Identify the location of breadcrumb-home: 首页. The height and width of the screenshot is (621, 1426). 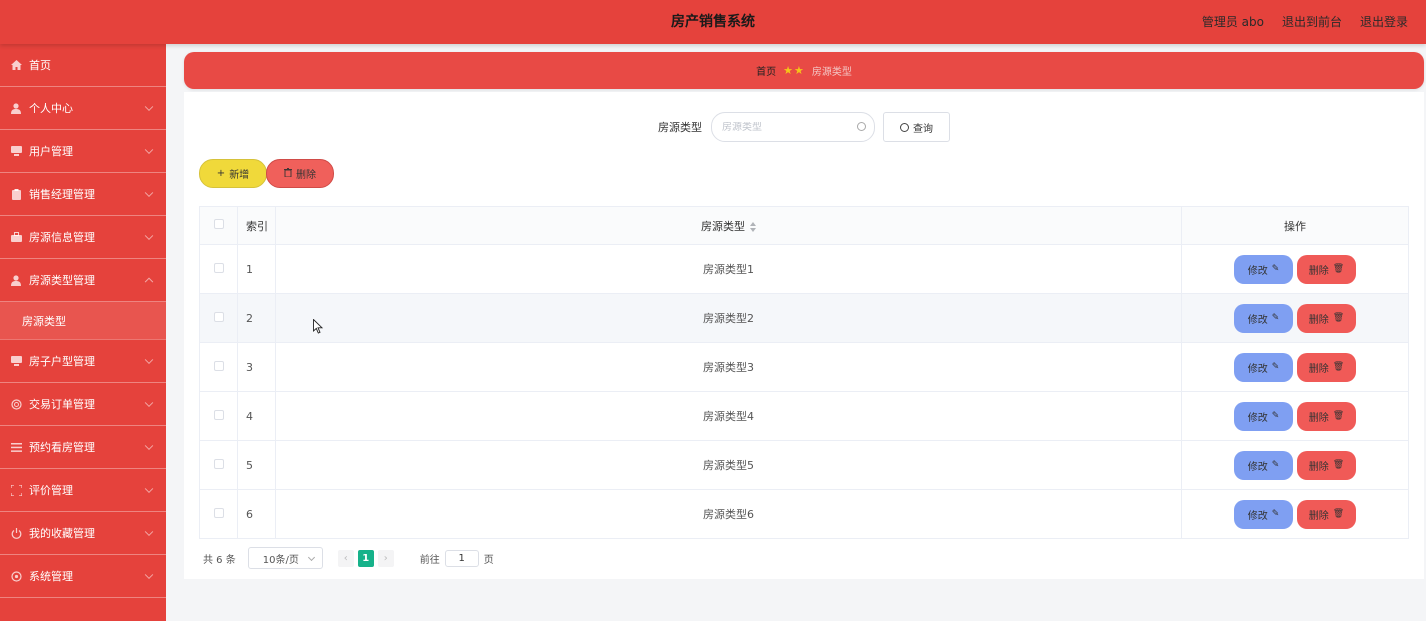
(766, 70).